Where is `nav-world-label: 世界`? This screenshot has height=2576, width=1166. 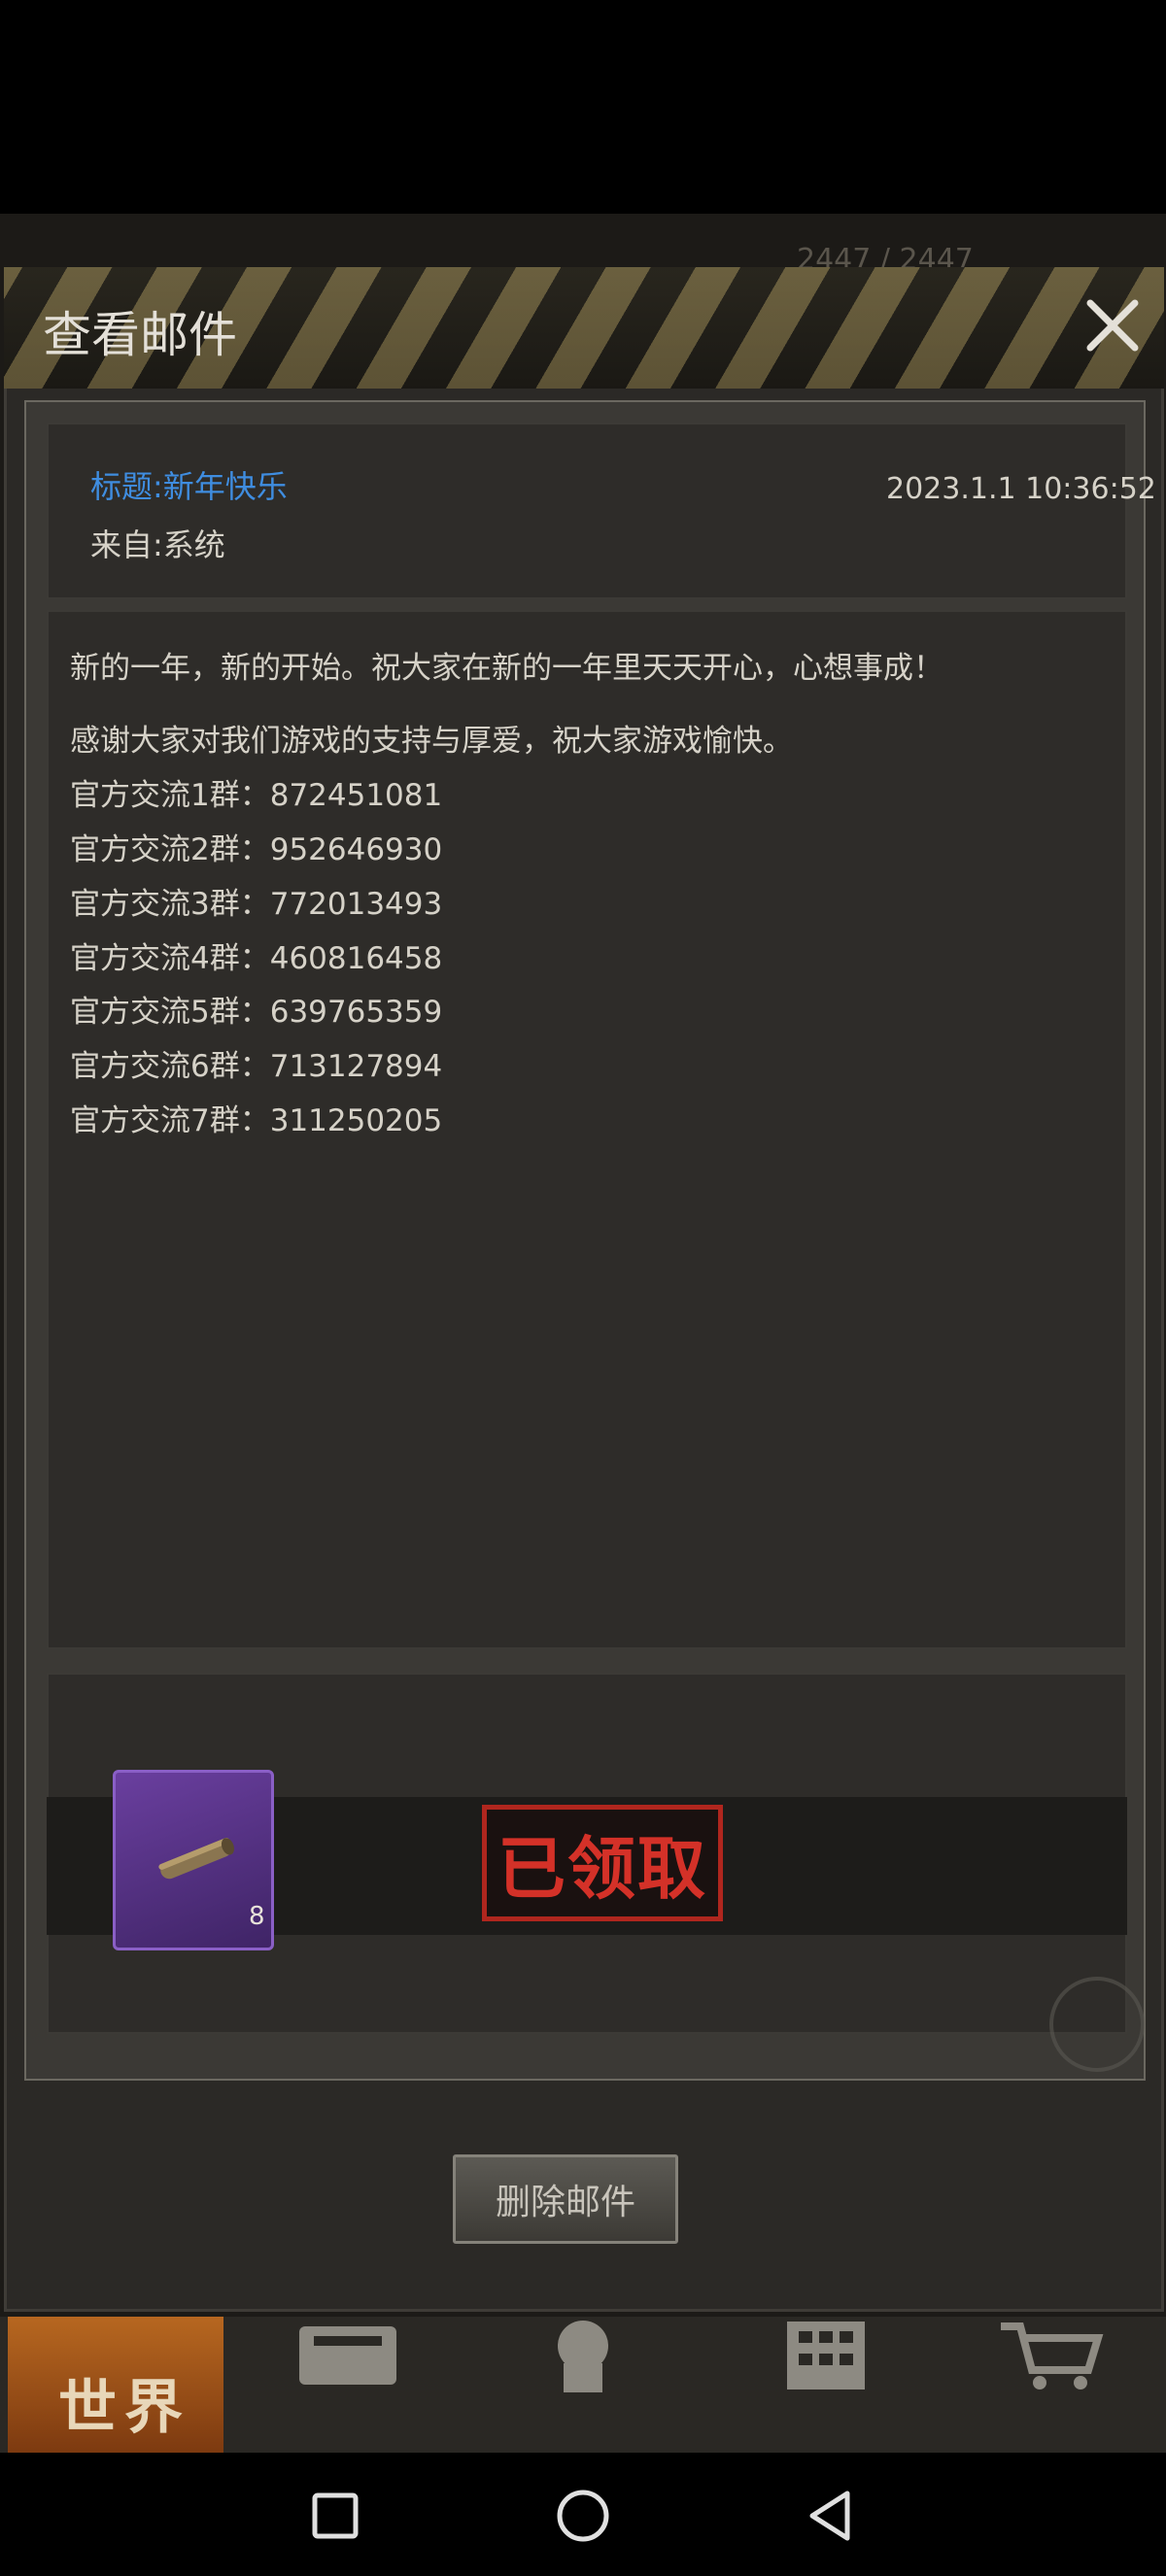 nav-world-label: 世界 is located at coordinates (124, 2408).